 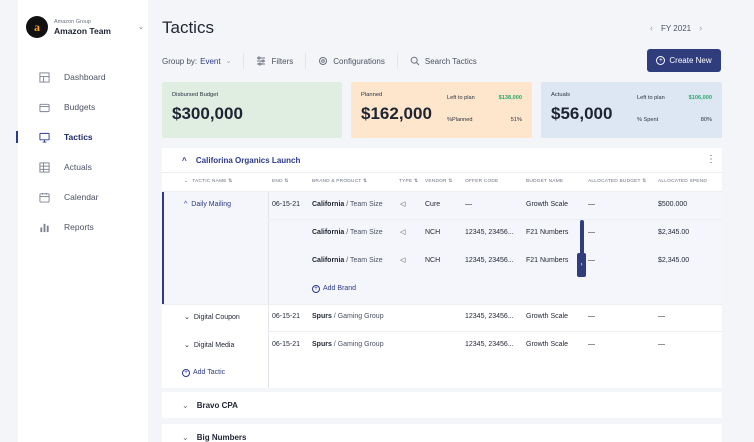 I want to click on card-value: $300,000, so click(x=207, y=113).